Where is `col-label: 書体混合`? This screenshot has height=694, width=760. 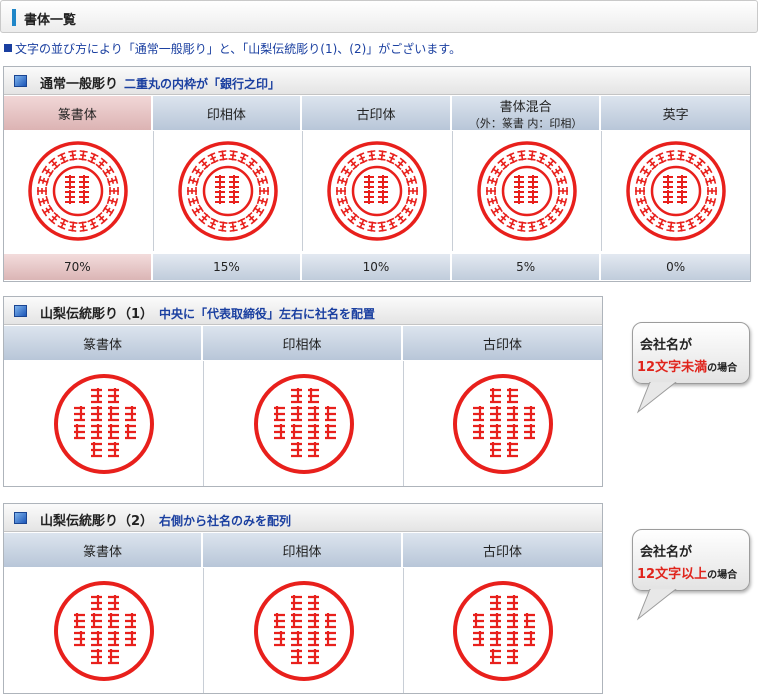 col-label: 書体混合 is located at coordinates (525, 107).